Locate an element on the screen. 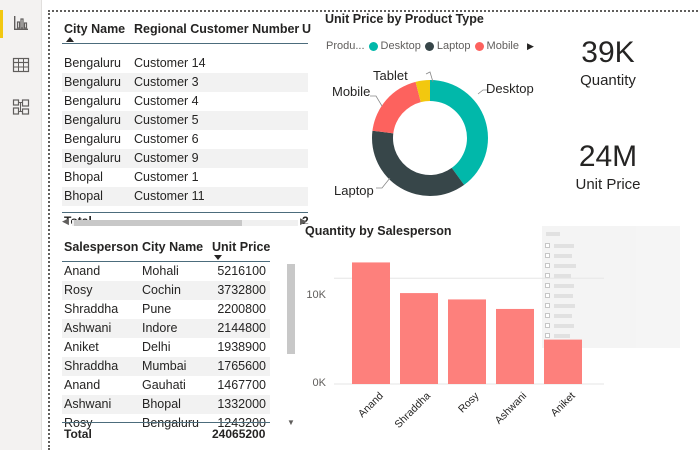  cell-unit-price: 2144800 is located at coordinates (241, 328).